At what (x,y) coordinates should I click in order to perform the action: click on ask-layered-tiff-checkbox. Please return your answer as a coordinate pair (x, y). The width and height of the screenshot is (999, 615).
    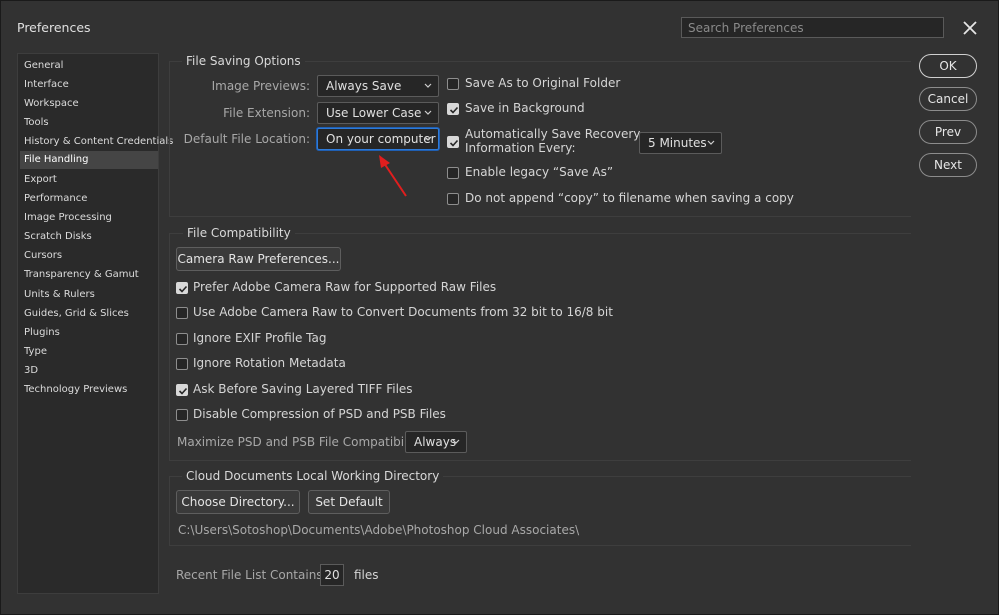
    Looking at the image, I should click on (182, 390).